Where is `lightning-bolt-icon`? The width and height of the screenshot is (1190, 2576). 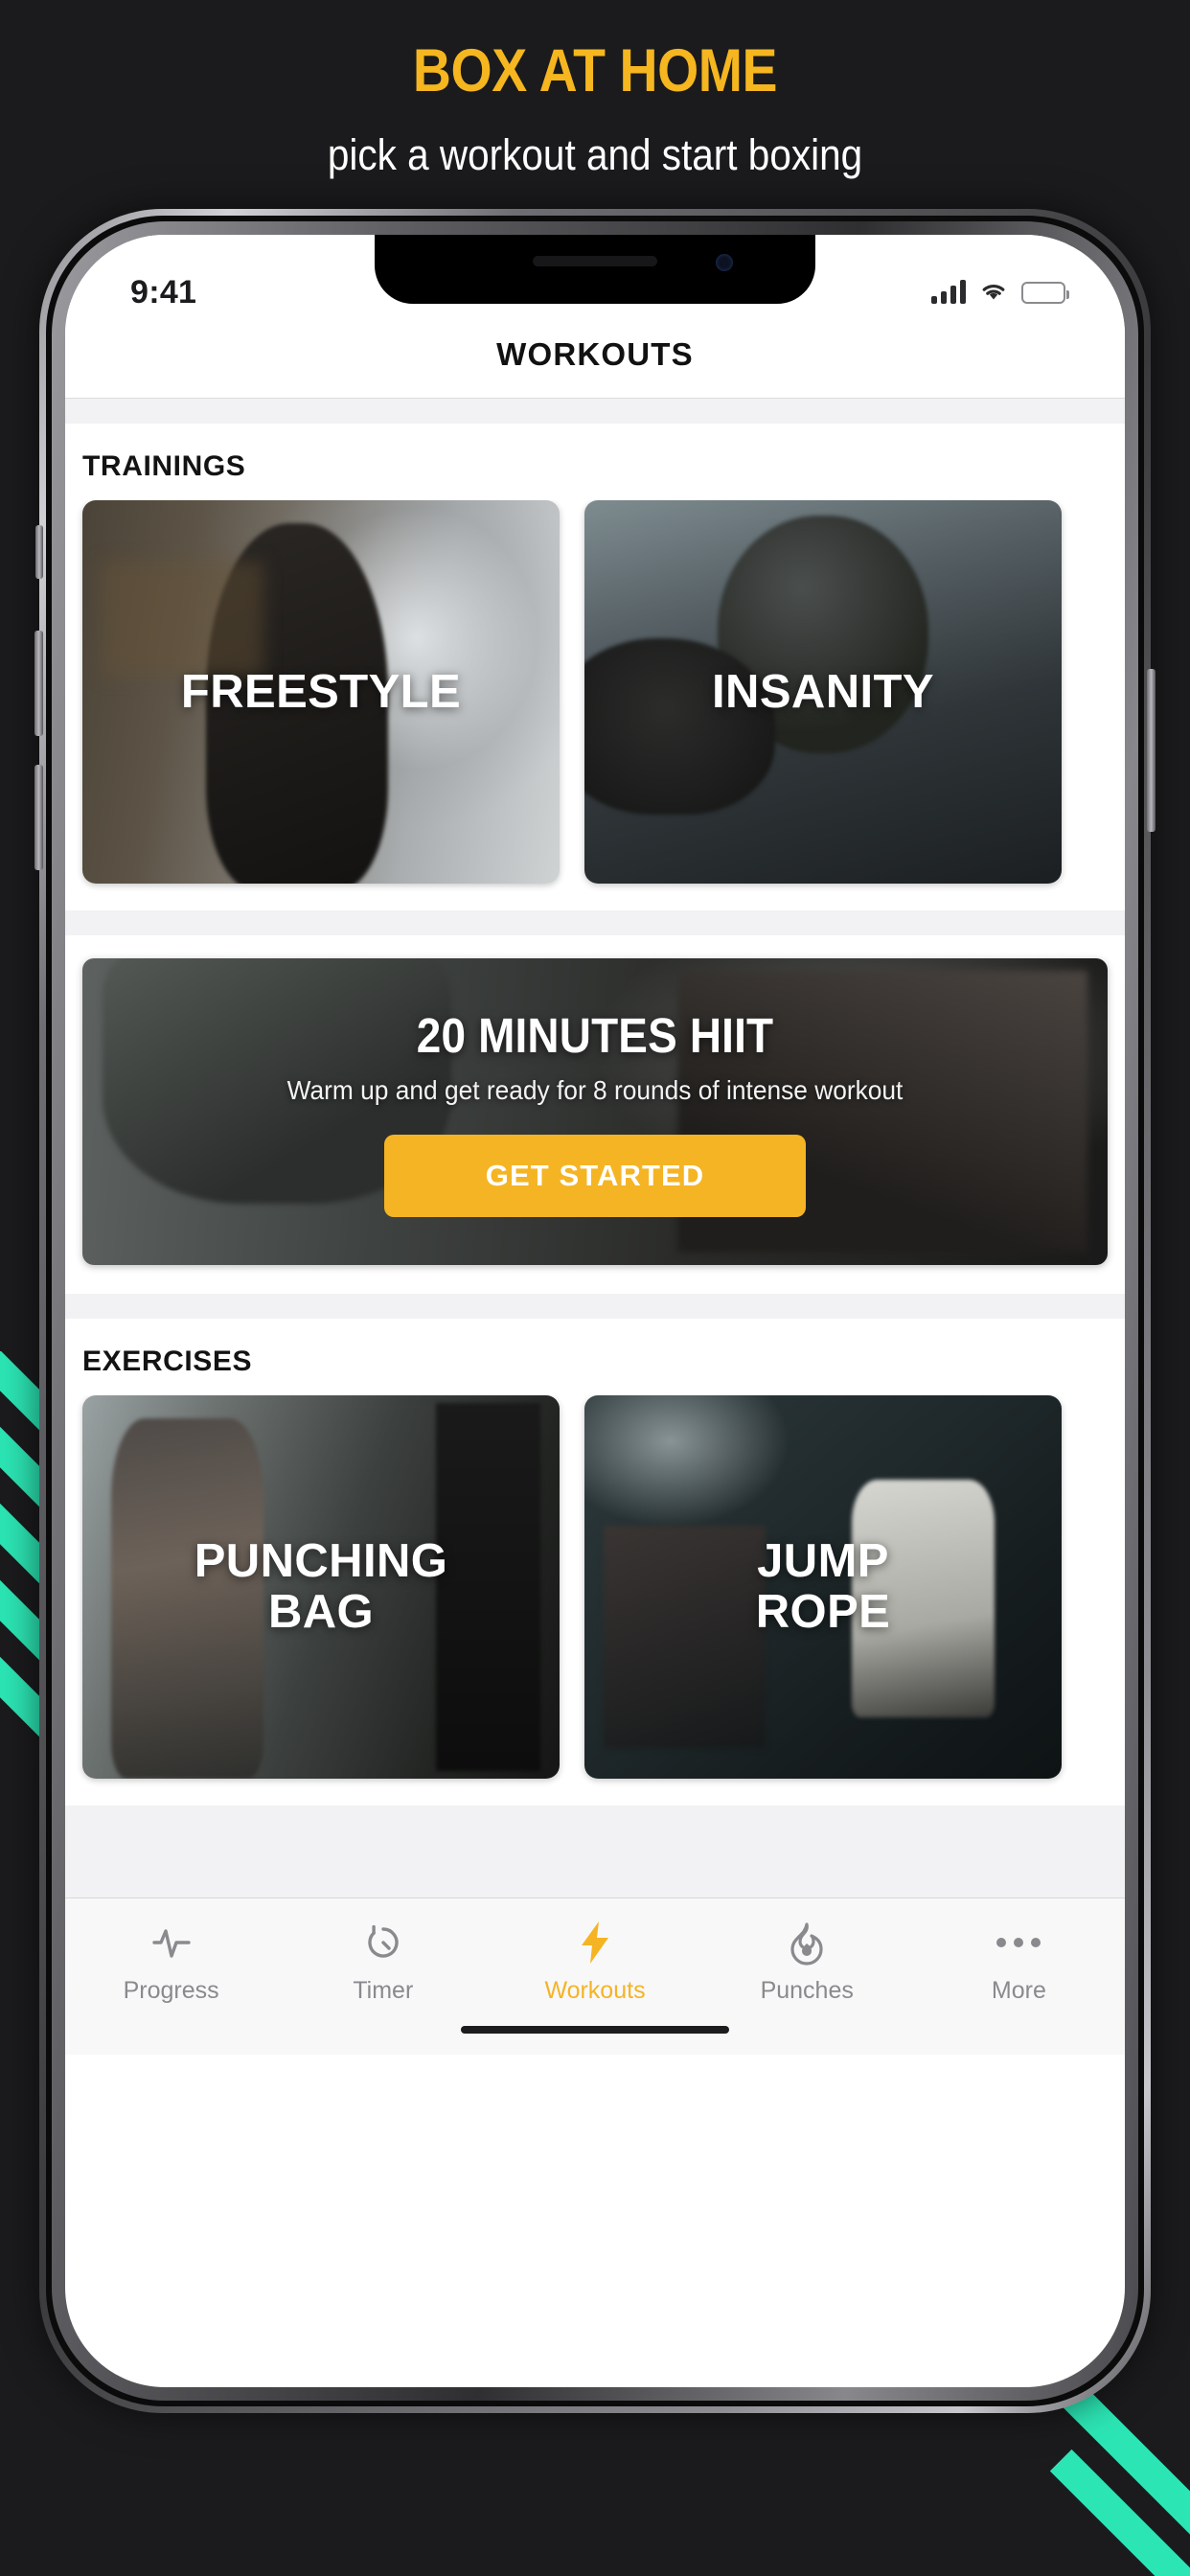 lightning-bolt-icon is located at coordinates (595, 1943).